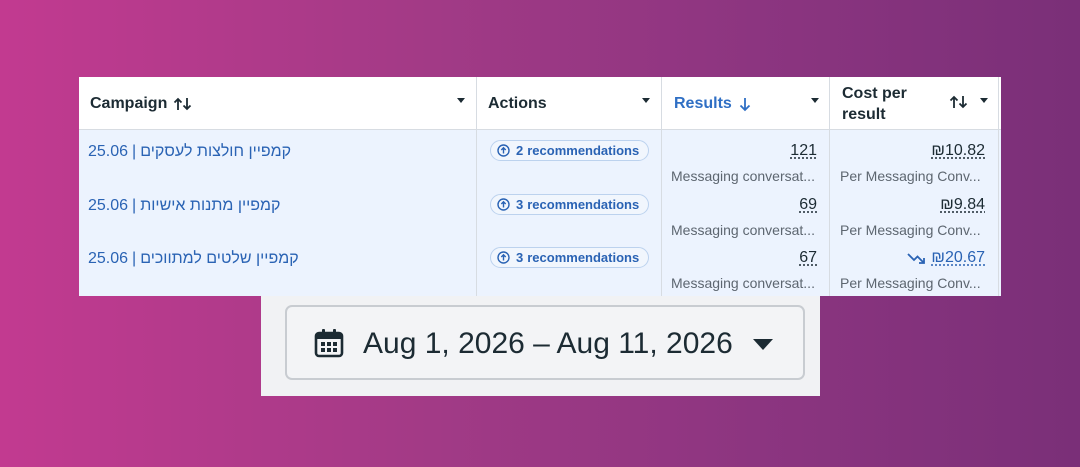  Describe the element at coordinates (288, 103) in the screenshot. I see `column-header-campaign: Campaign` at that location.